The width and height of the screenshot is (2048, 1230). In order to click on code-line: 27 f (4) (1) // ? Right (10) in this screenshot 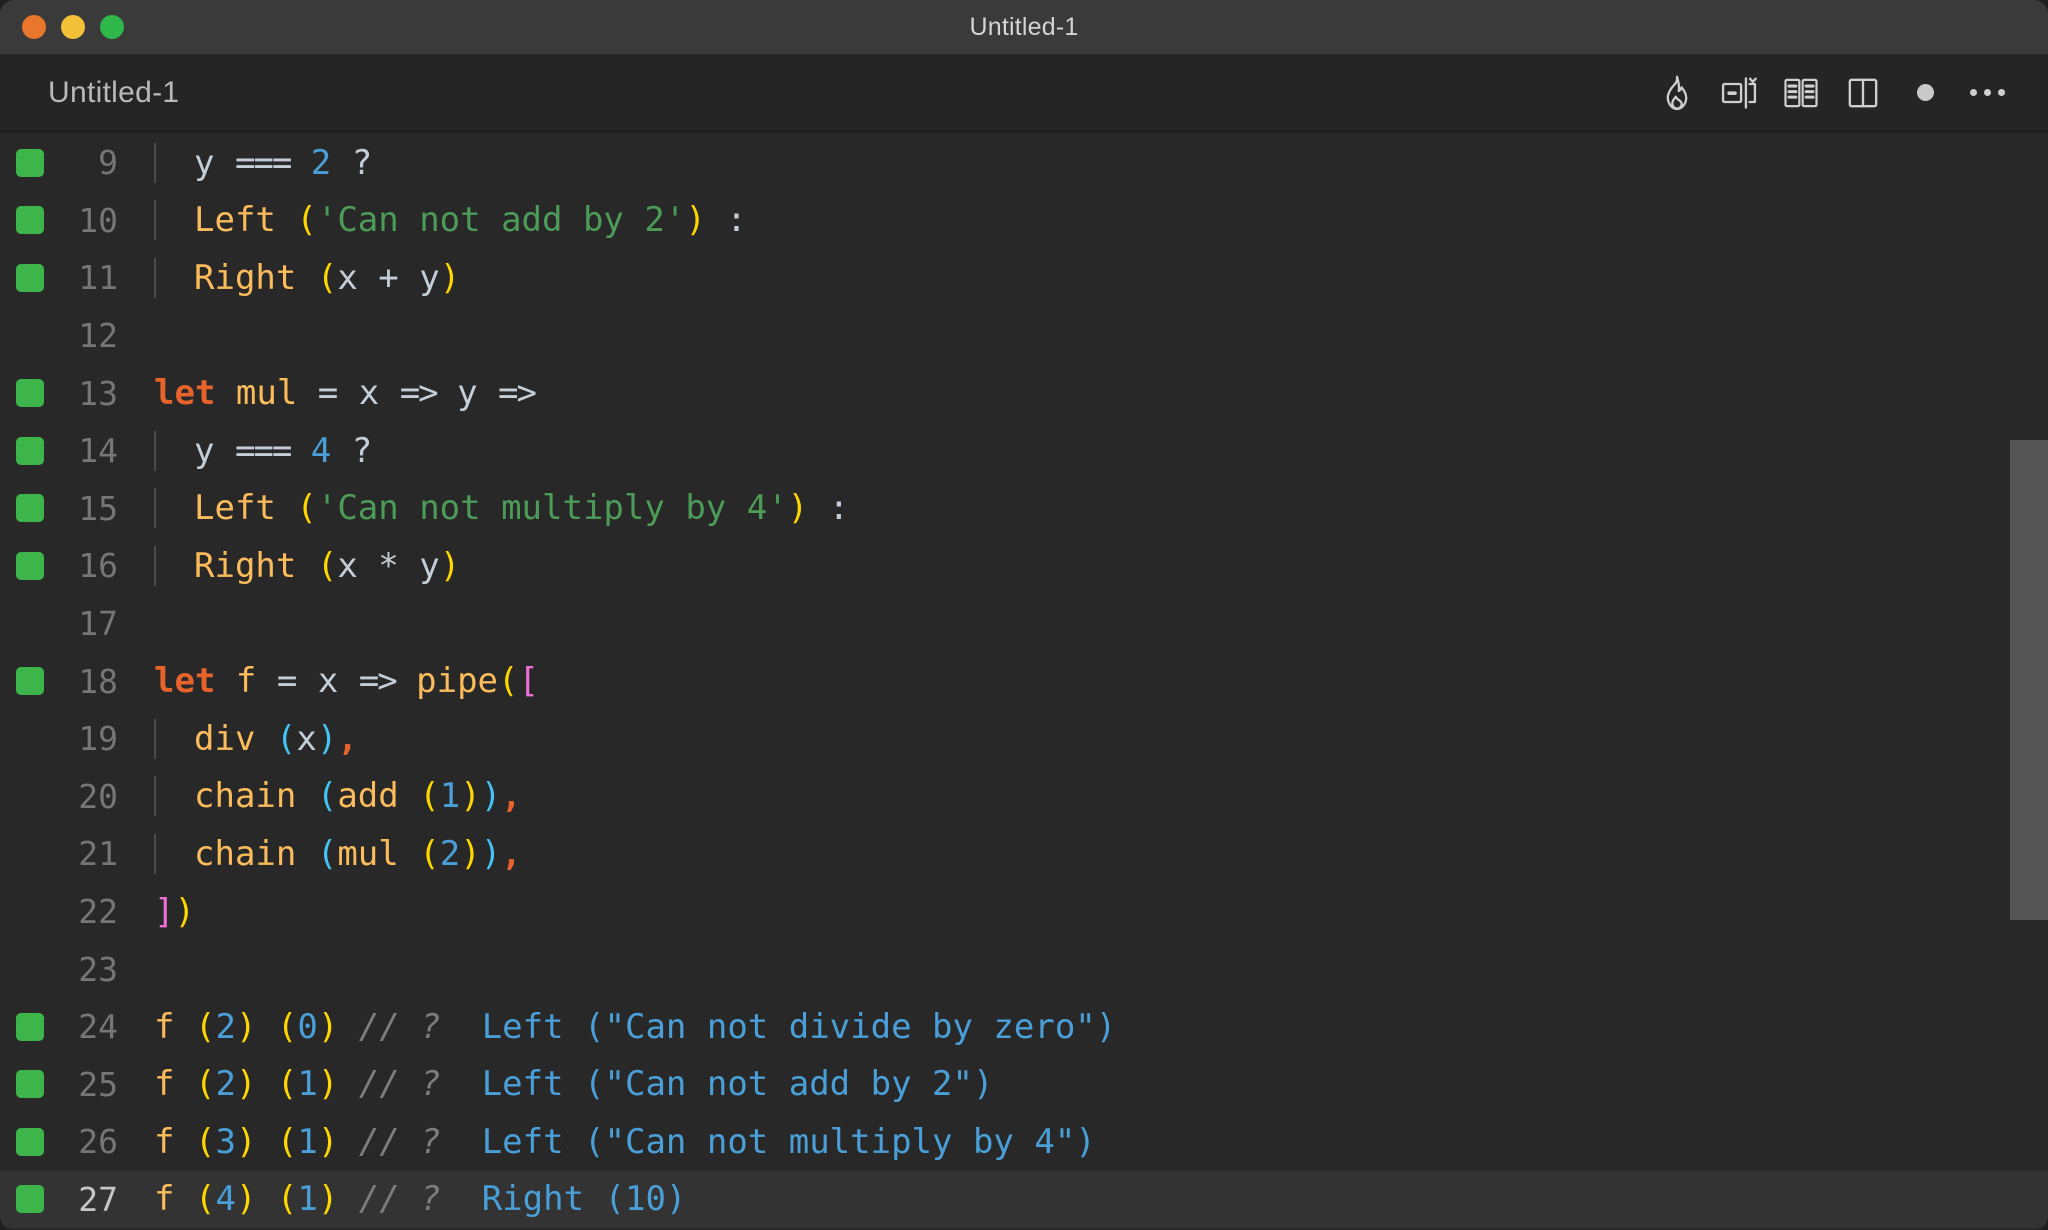, I will do `click(1024, 1199)`.